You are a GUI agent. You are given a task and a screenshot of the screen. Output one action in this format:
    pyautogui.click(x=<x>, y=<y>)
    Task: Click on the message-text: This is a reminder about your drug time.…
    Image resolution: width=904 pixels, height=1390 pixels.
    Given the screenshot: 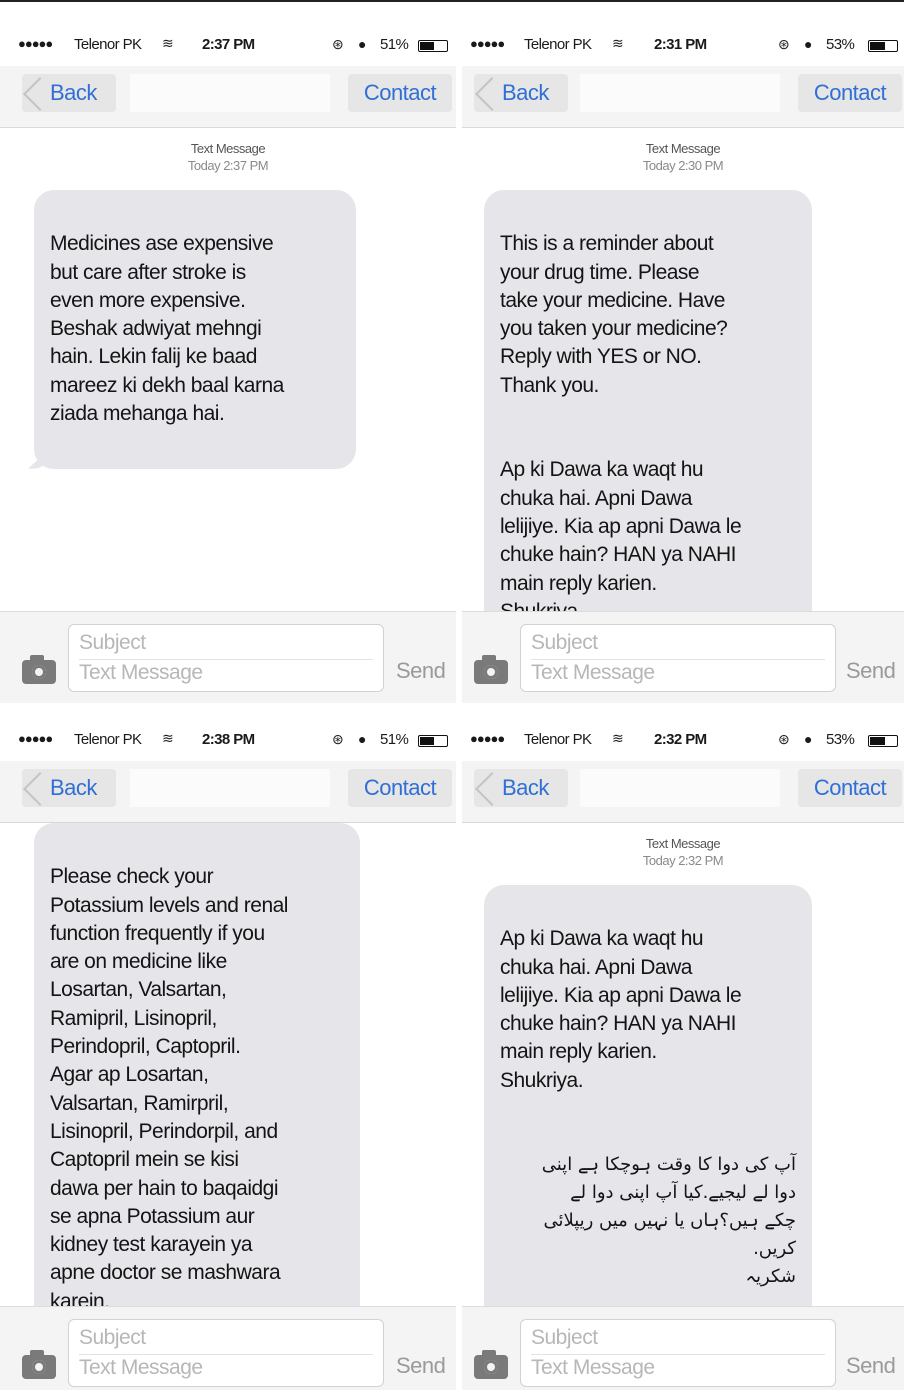 What is the action you would take?
    pyautogui.click(x=614, y=314)
    